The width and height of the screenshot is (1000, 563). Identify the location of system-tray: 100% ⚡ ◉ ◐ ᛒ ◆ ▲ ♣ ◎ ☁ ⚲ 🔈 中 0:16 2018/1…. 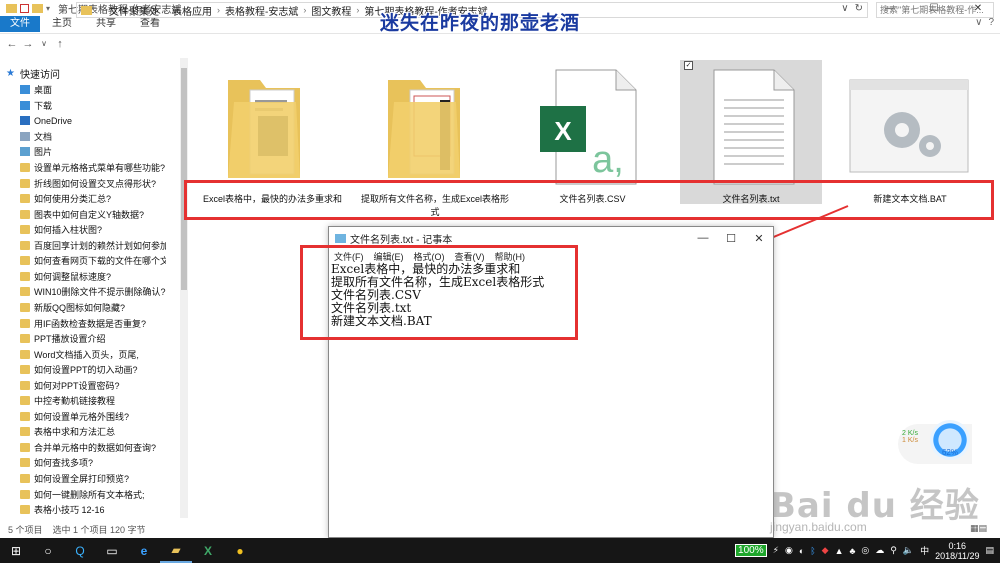
(864, 550).